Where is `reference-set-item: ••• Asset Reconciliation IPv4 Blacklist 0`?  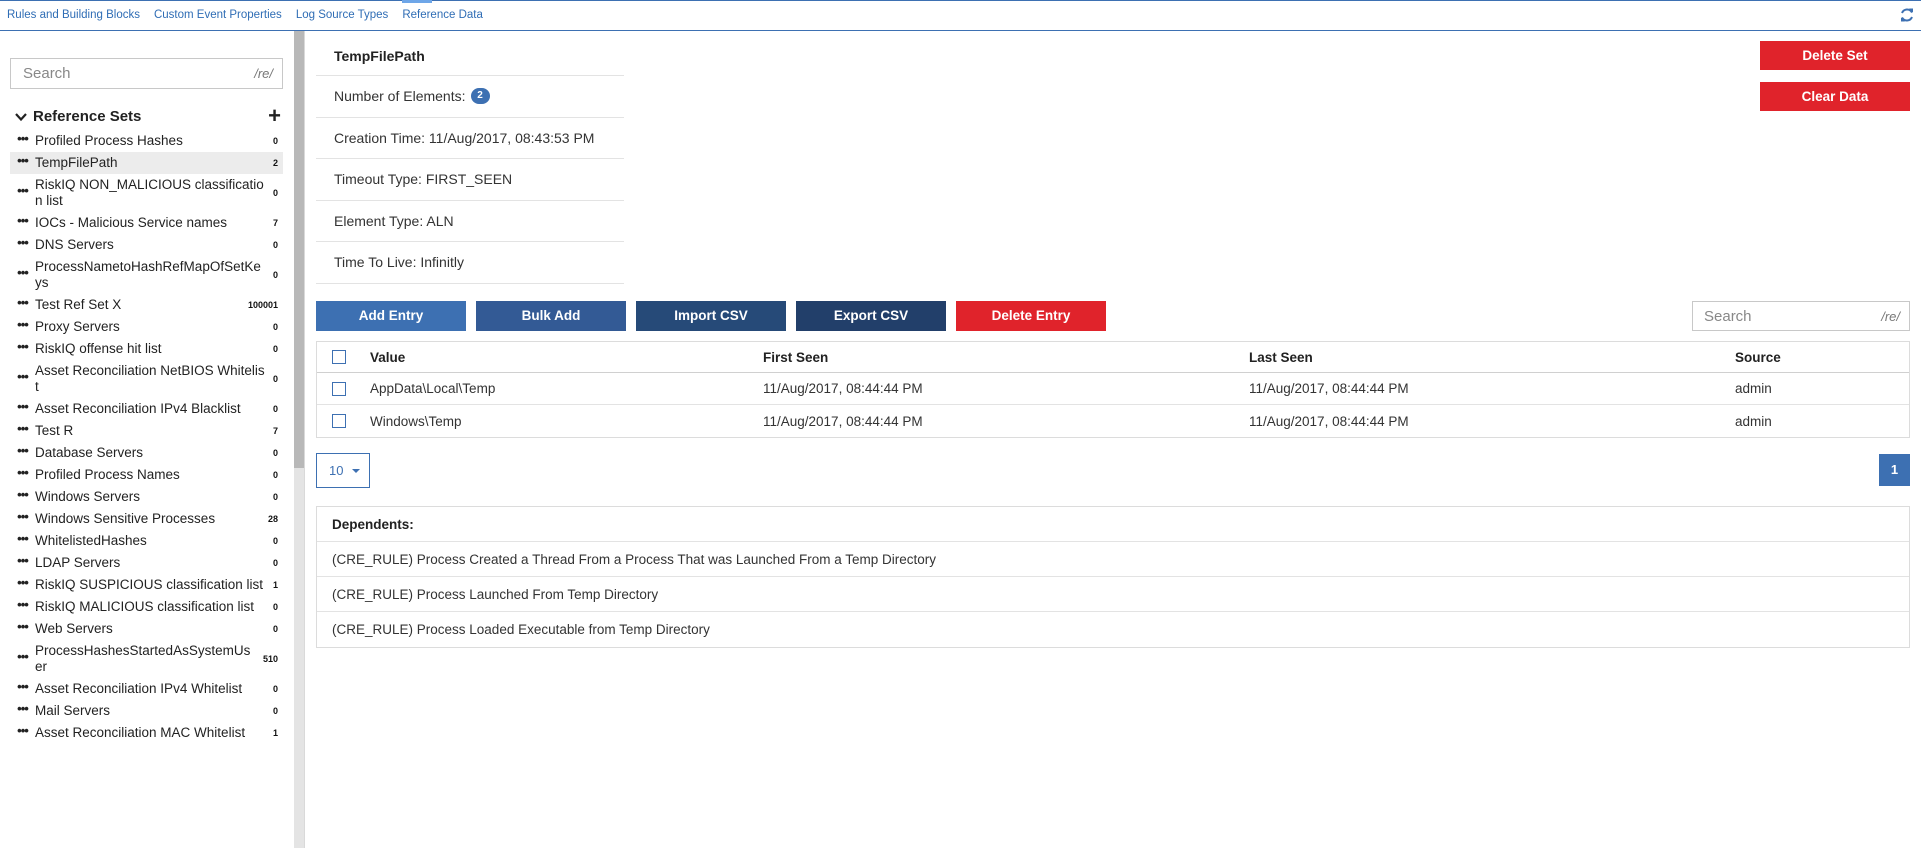
reference-set-item: ••• Asset Reconciliation IPv4 Blacklist 0 is located at coordinates (146, 409).